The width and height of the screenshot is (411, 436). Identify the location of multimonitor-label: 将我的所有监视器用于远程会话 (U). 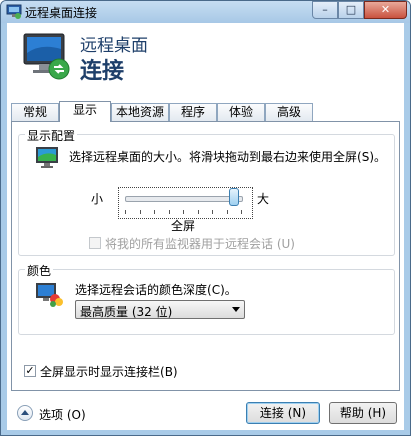
(200, 243).